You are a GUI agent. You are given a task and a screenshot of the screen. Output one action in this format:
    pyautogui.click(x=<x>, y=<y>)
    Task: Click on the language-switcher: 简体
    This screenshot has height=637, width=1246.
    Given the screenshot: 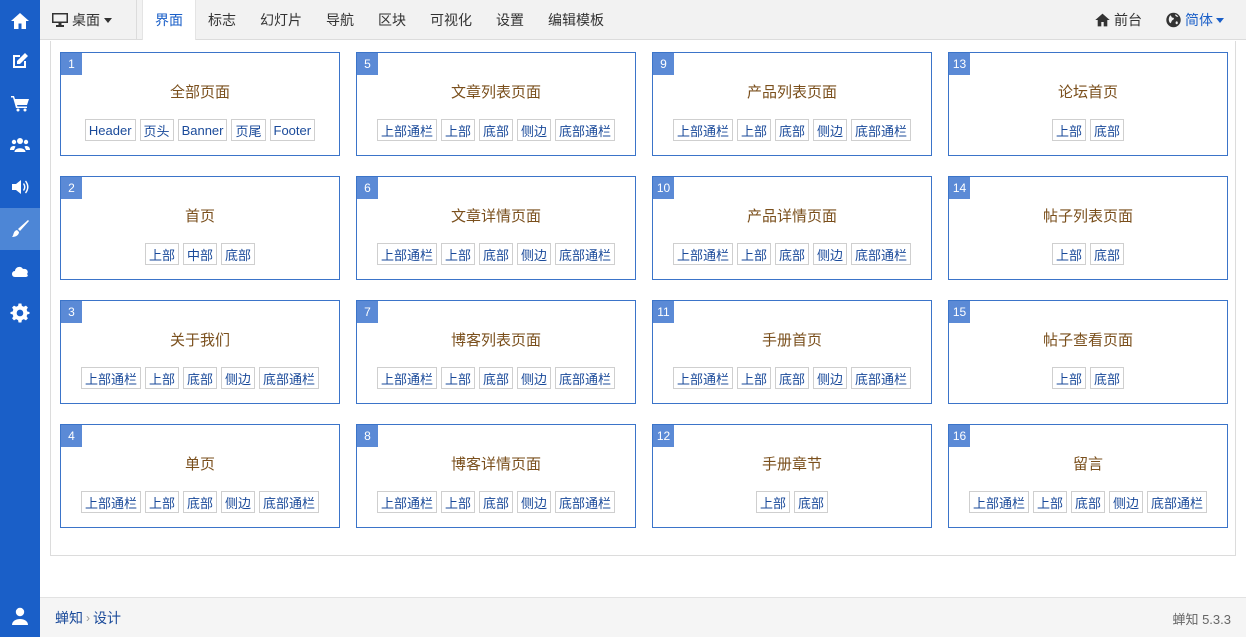 What is the action you would take?
    pyautogui.click(x=1194, y=20)
    